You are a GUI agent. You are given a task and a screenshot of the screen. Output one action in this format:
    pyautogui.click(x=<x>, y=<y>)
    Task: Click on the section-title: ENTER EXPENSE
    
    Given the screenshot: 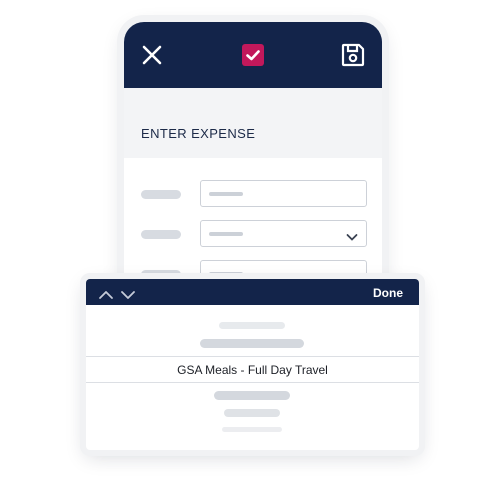 What is the action you would take?
    pyautogui.click(x=198, y=133)
    